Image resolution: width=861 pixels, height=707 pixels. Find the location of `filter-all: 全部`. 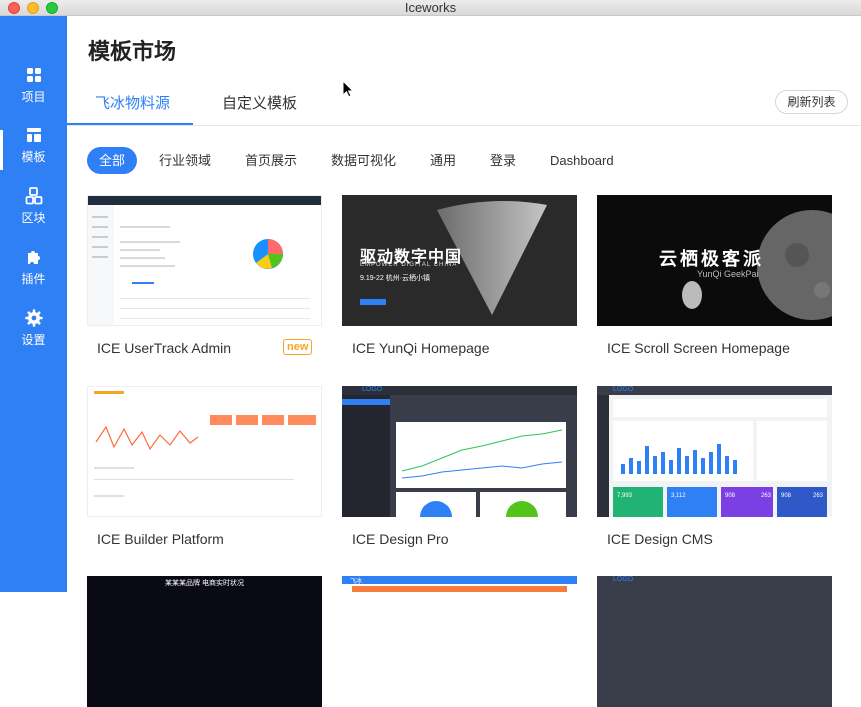

filter-all: 全部 is located at coordinates (112, 160).